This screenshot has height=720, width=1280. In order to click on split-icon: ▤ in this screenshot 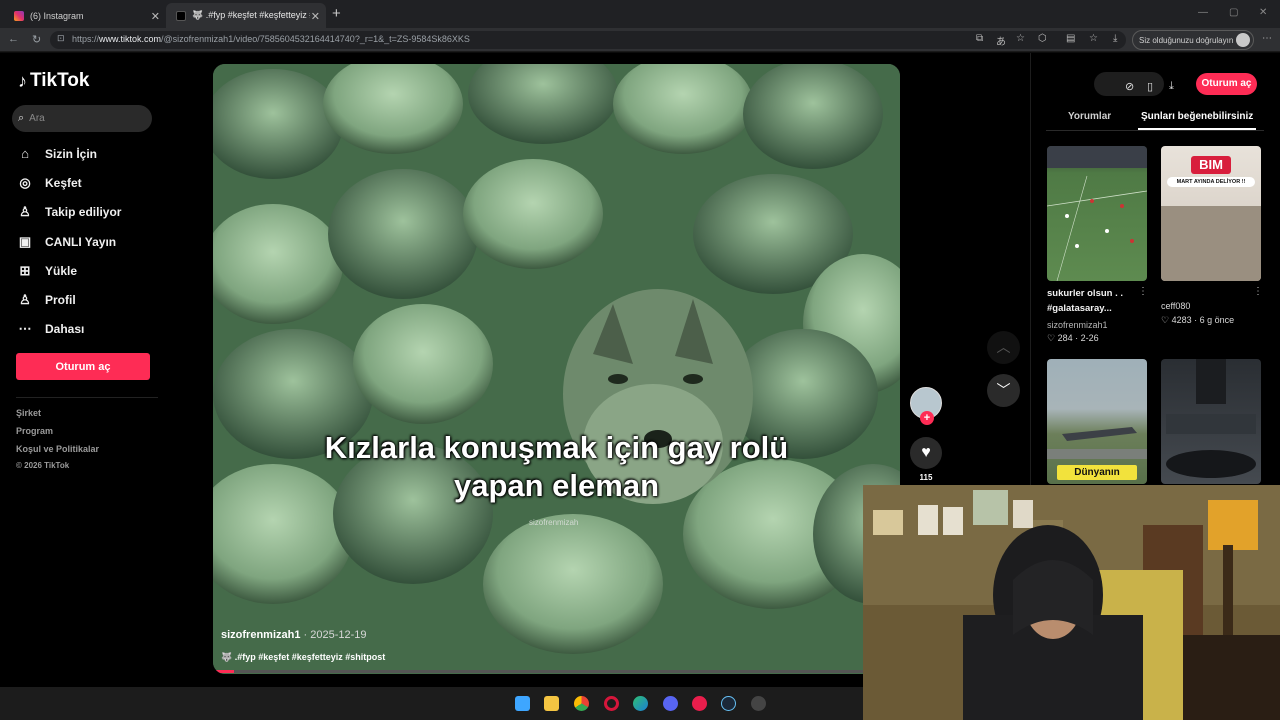, I will do `click(1070, 38)`.